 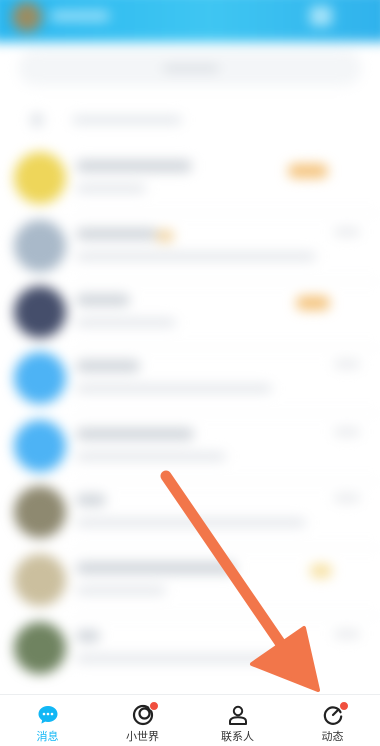 I want to click on bottom-tab-bar: 消息 小世界 联系人 动态, so click(x=190, y=720).